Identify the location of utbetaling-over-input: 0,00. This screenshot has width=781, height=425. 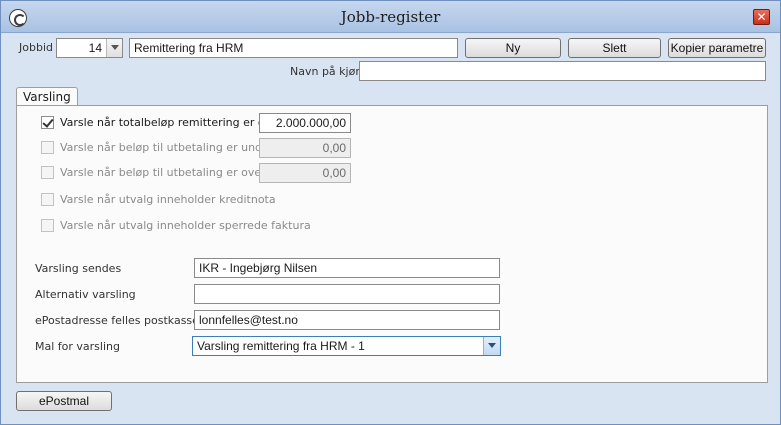
(305, 173).